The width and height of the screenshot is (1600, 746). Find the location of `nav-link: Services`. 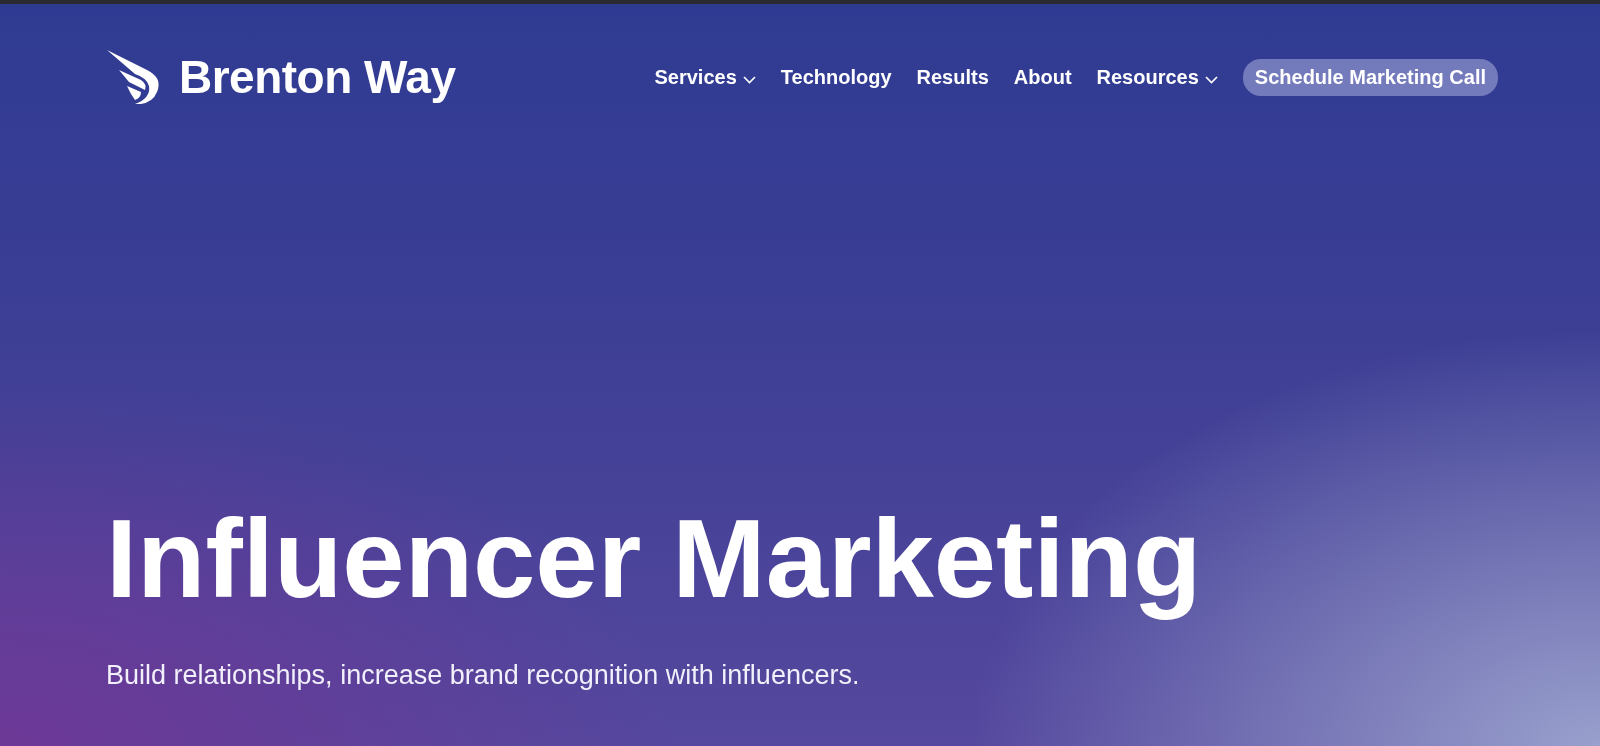

nav-link: Services is located at coordinates (705, 77).